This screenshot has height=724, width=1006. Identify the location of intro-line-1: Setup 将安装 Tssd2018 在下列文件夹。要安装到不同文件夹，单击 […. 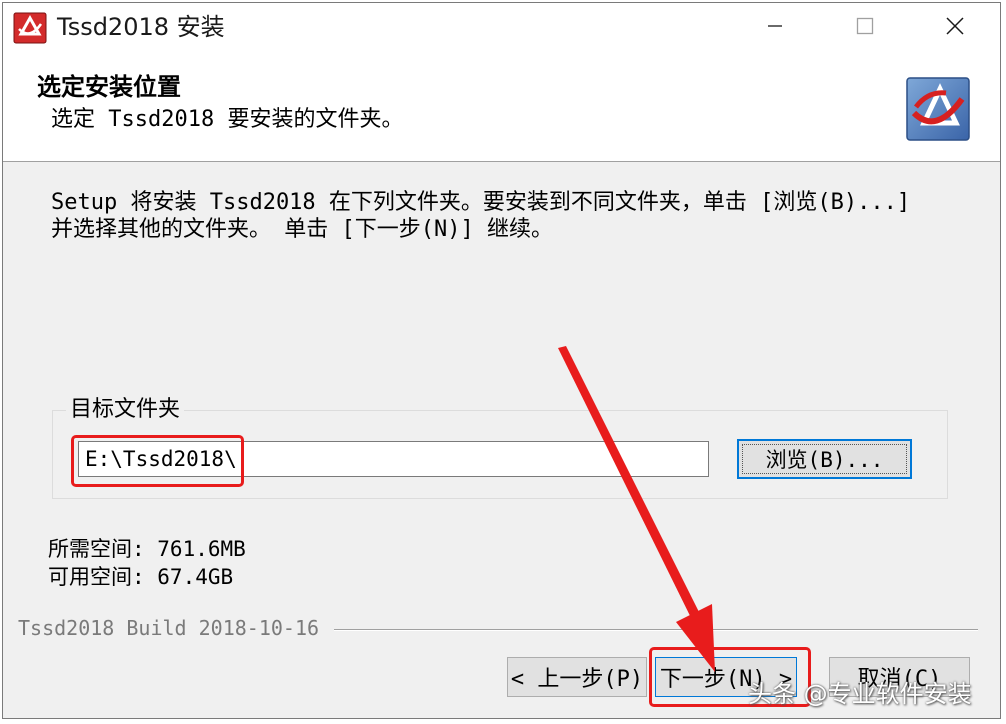
(481, 202).